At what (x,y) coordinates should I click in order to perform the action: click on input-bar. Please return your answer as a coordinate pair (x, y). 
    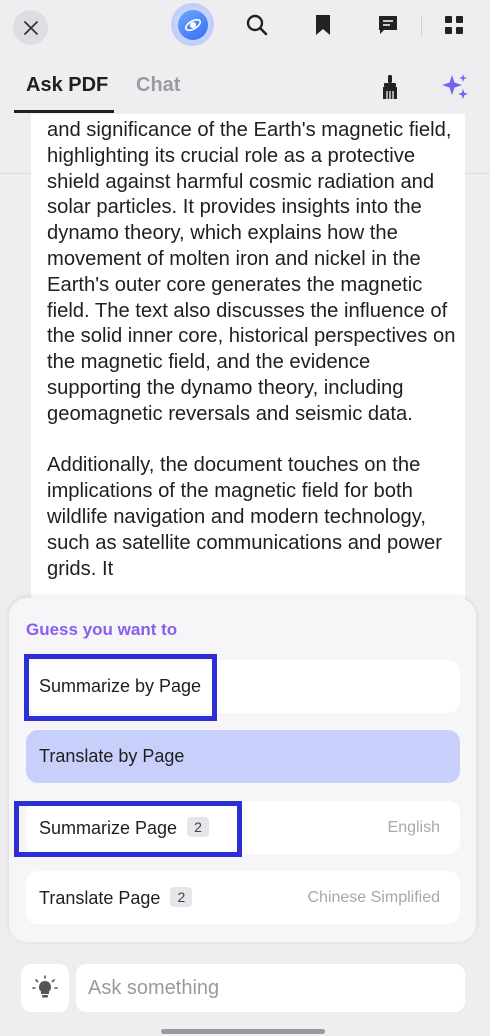
    Looking at the image, I should click on (245, 994).